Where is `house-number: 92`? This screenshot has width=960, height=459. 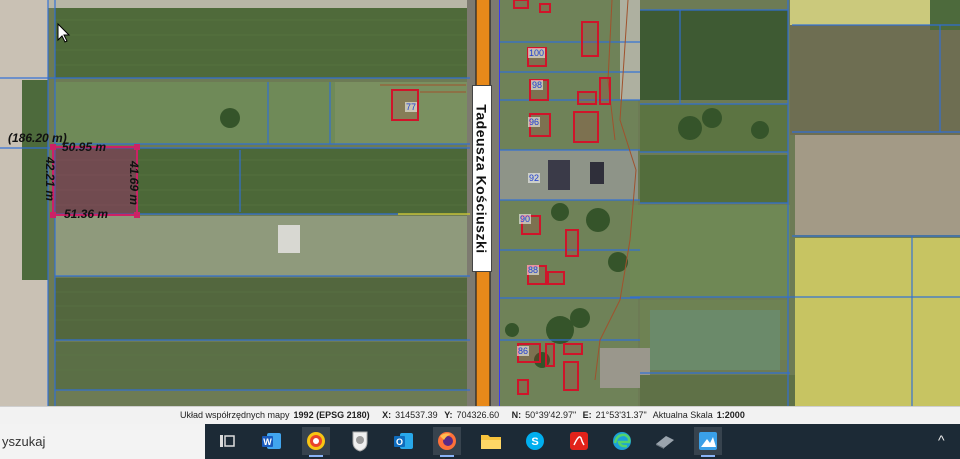
house-number: 92 is located at coordinates (534, 178).